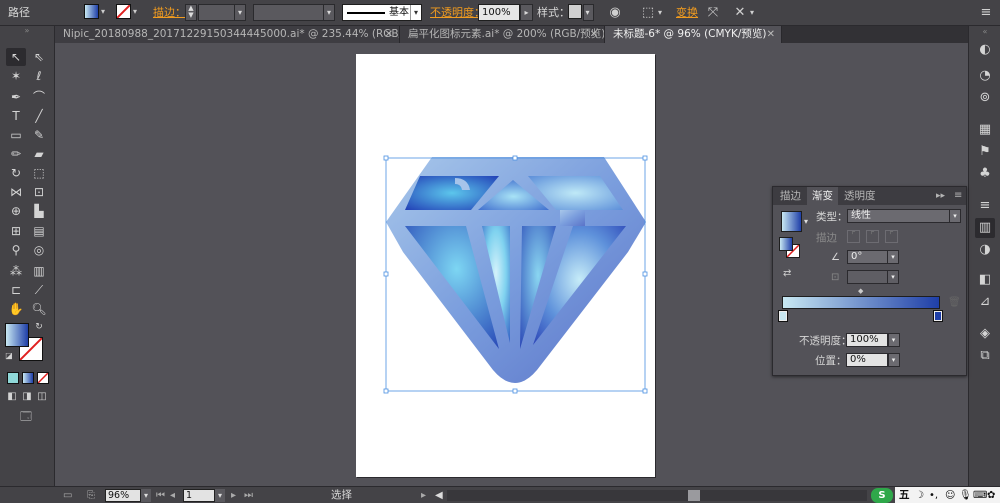 The height and width of the screenshot is (503, 1000). I want to click on fill-color-box, so click(17, 335).